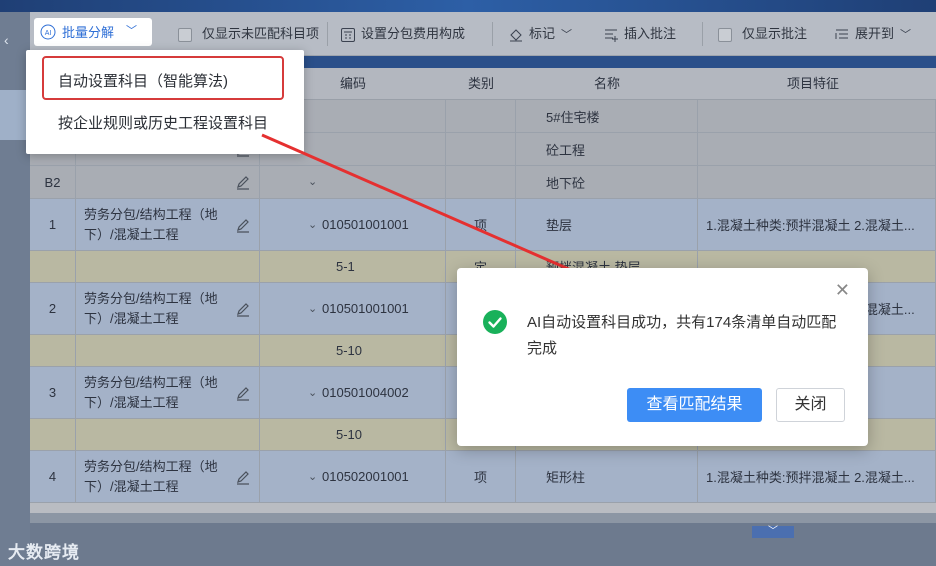 The image size is (936, 566). What do you see at coordinates (185, 34) in the screenshot?
I see `only-unmatched-checkbox` at bounding box center [185, 34].